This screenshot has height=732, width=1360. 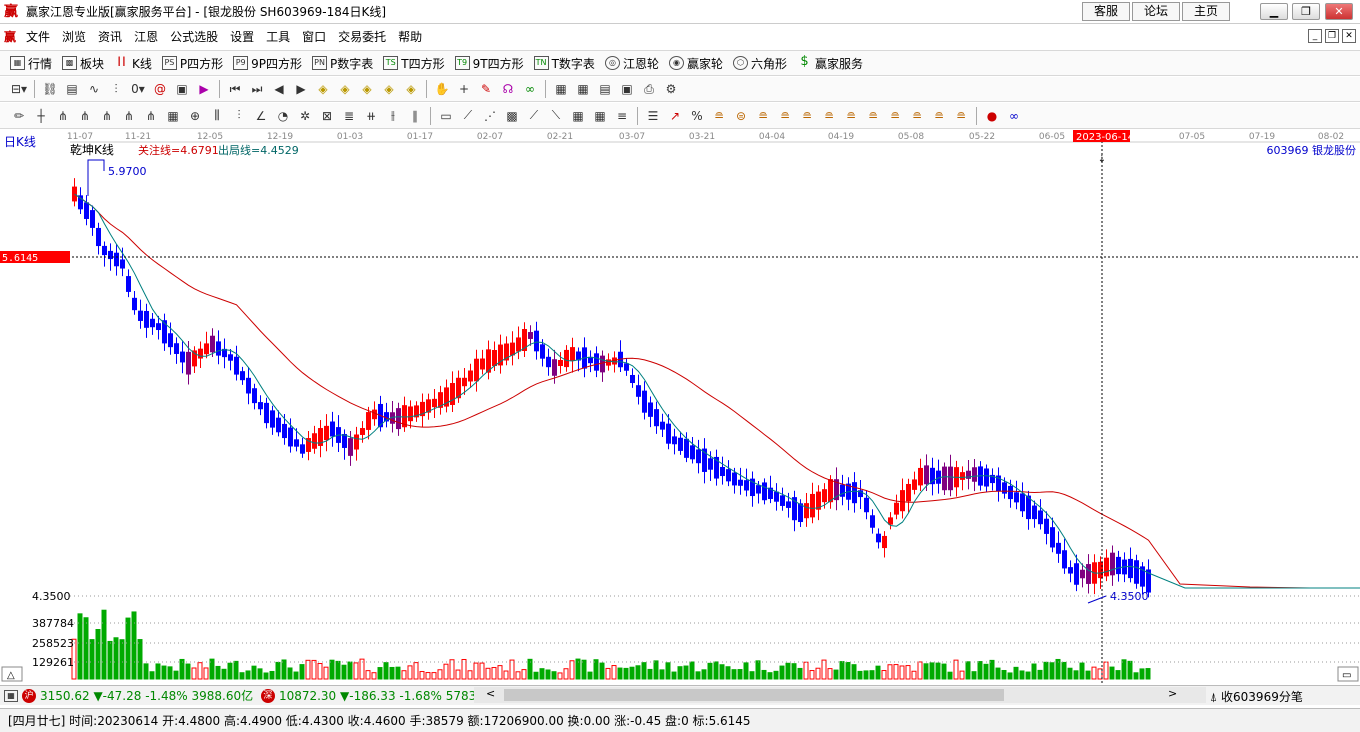 What do you see at coordinates (873, 116) in the screenshot?
I see `level7-icon: ≘` at bounding box center [873, 116].